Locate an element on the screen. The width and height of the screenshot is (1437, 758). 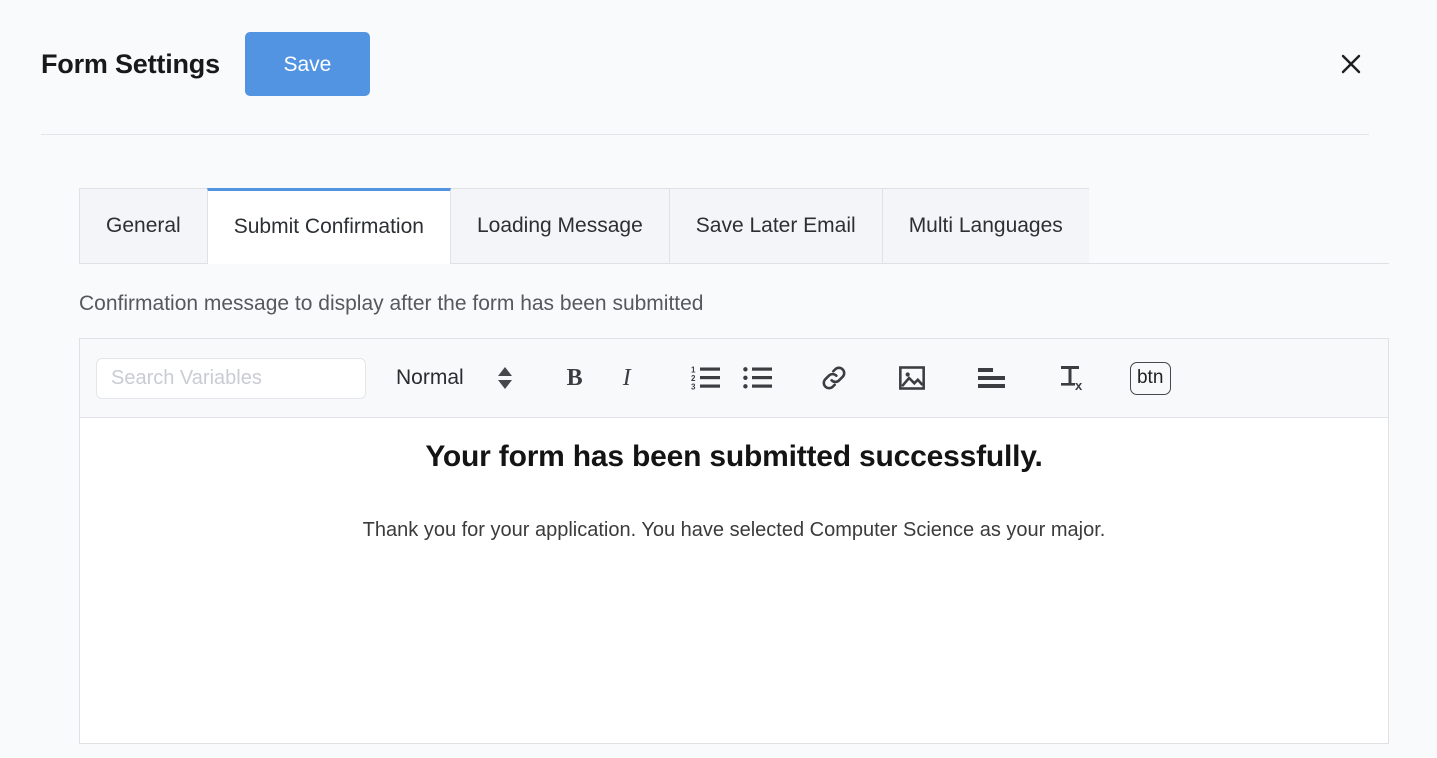
align-left-icon is located at coordinates (992, 378).